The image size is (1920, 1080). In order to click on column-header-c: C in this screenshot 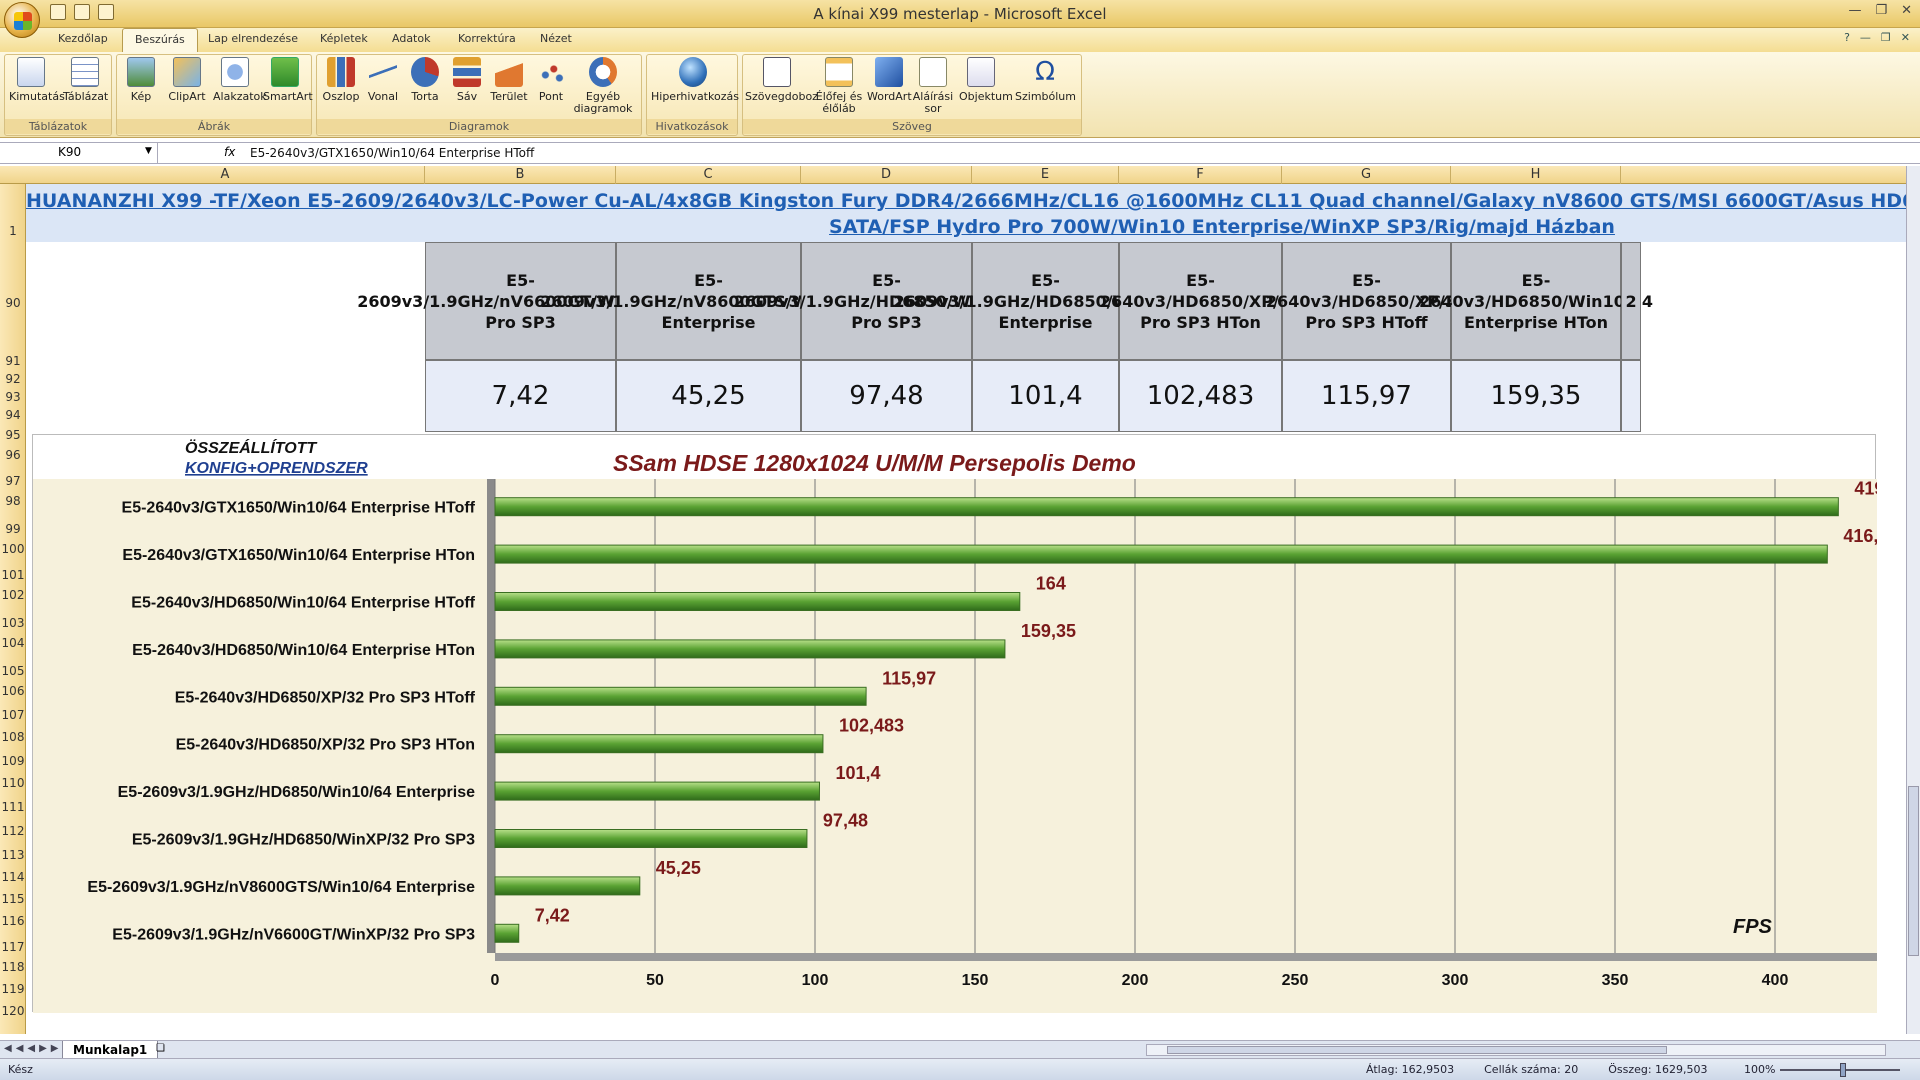, I will do `click(708, 175)`.